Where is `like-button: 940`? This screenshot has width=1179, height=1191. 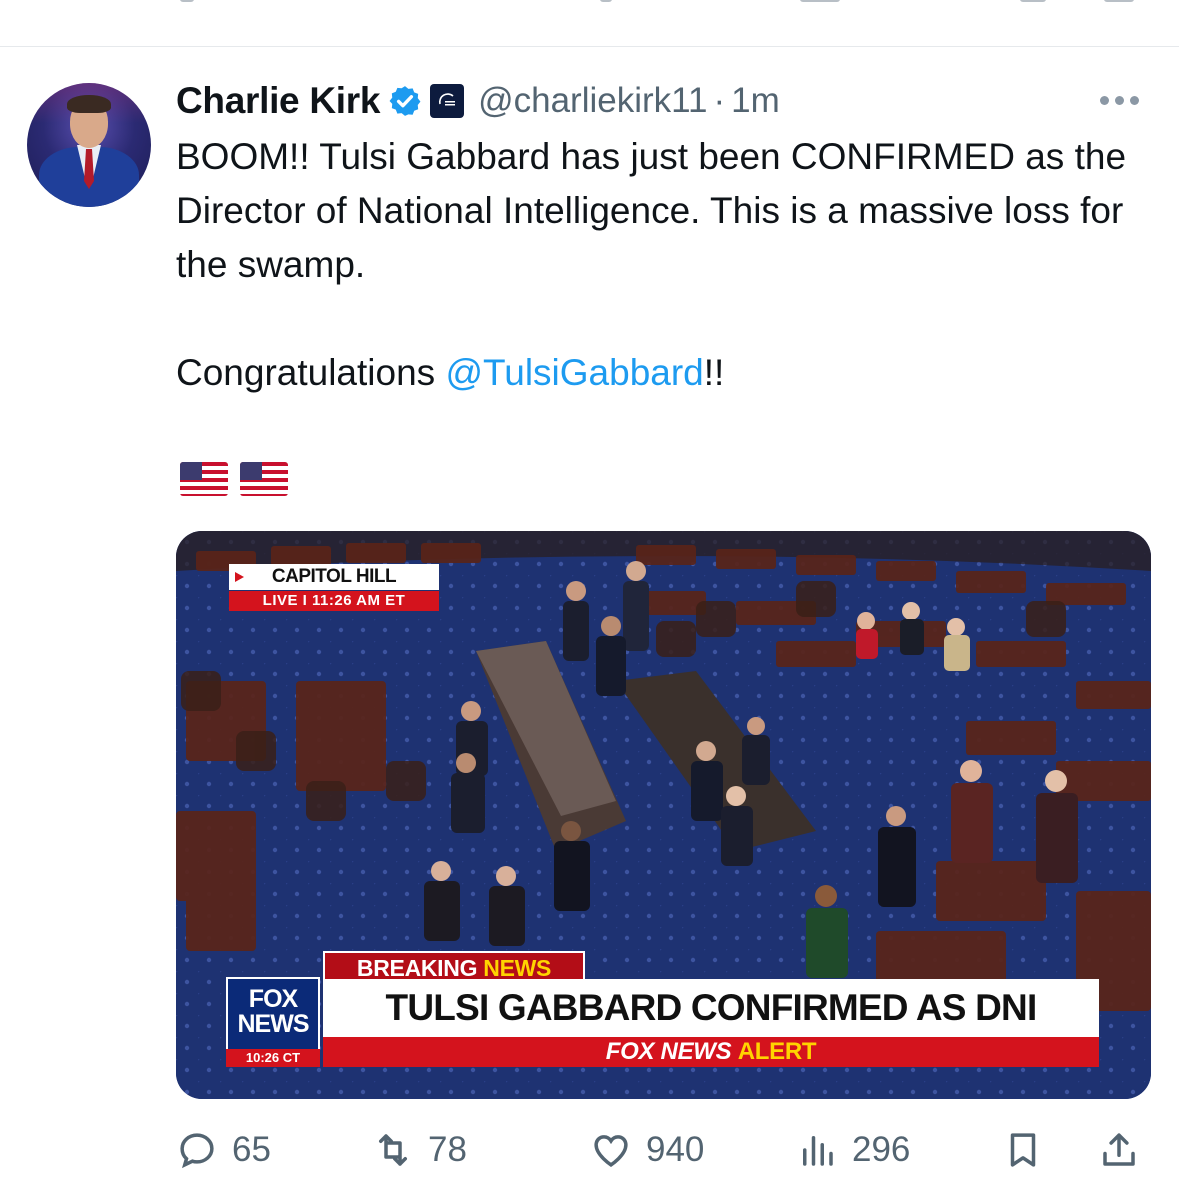
like-button: 940 is located at coordinates (647, 1150).